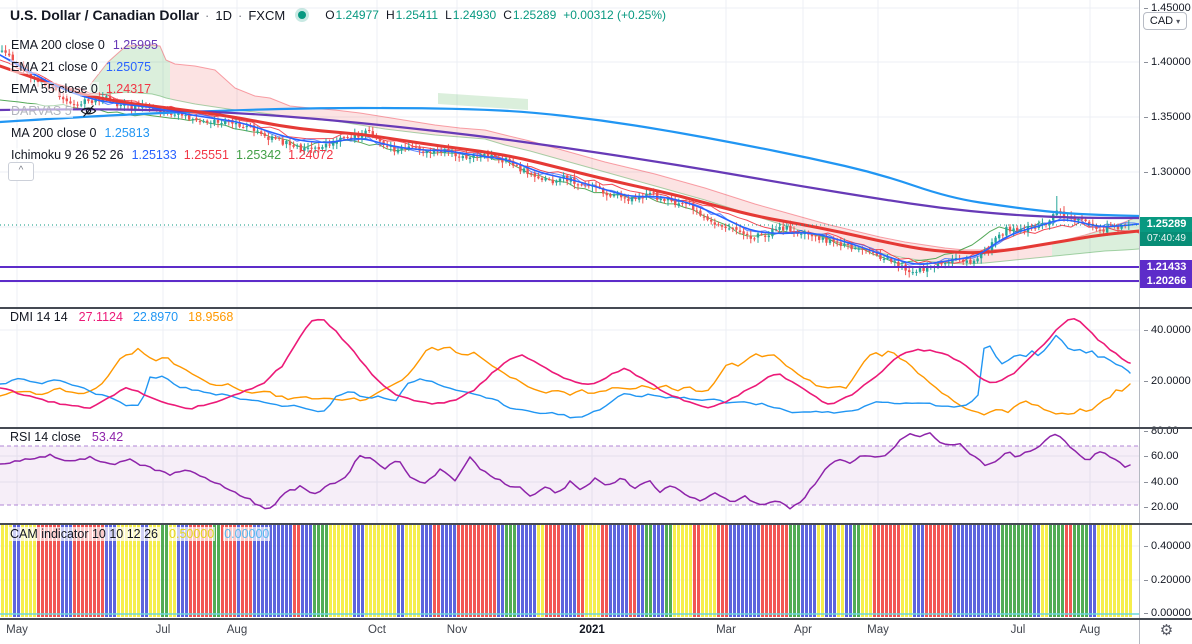  Describe the element at coordinates (1167, 580) in the screenshot. I see `price-axis-label: 0.20000` at that location.